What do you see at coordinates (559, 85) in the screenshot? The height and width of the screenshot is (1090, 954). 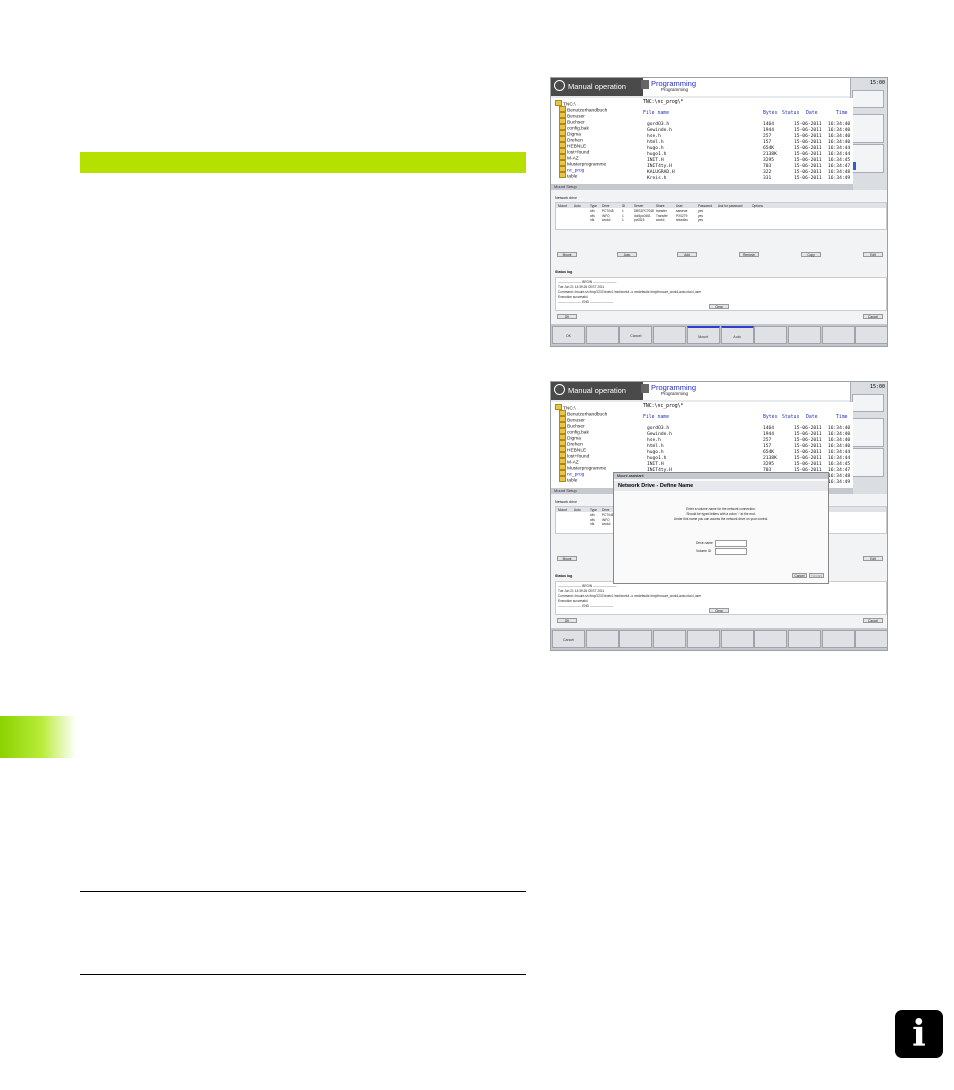 I see `machine-mode-icon` at bounding box center [559, 85].